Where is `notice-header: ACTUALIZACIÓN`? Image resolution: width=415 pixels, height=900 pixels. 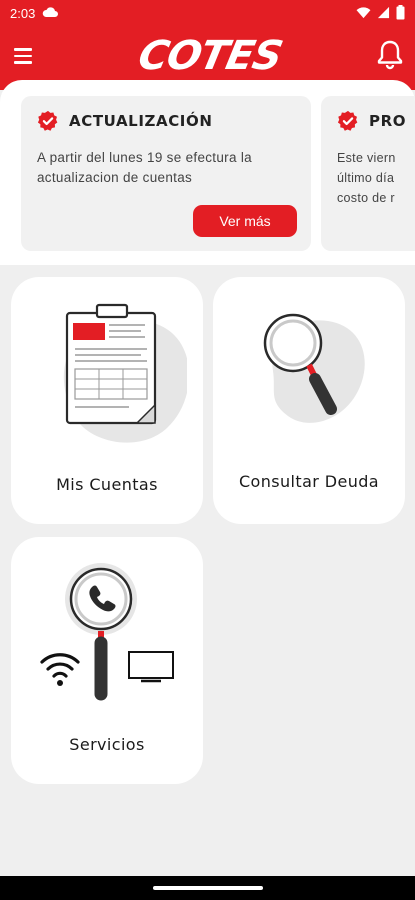 notice-header: ACTUALIZACIÓN is located at coordinates (125, 121).